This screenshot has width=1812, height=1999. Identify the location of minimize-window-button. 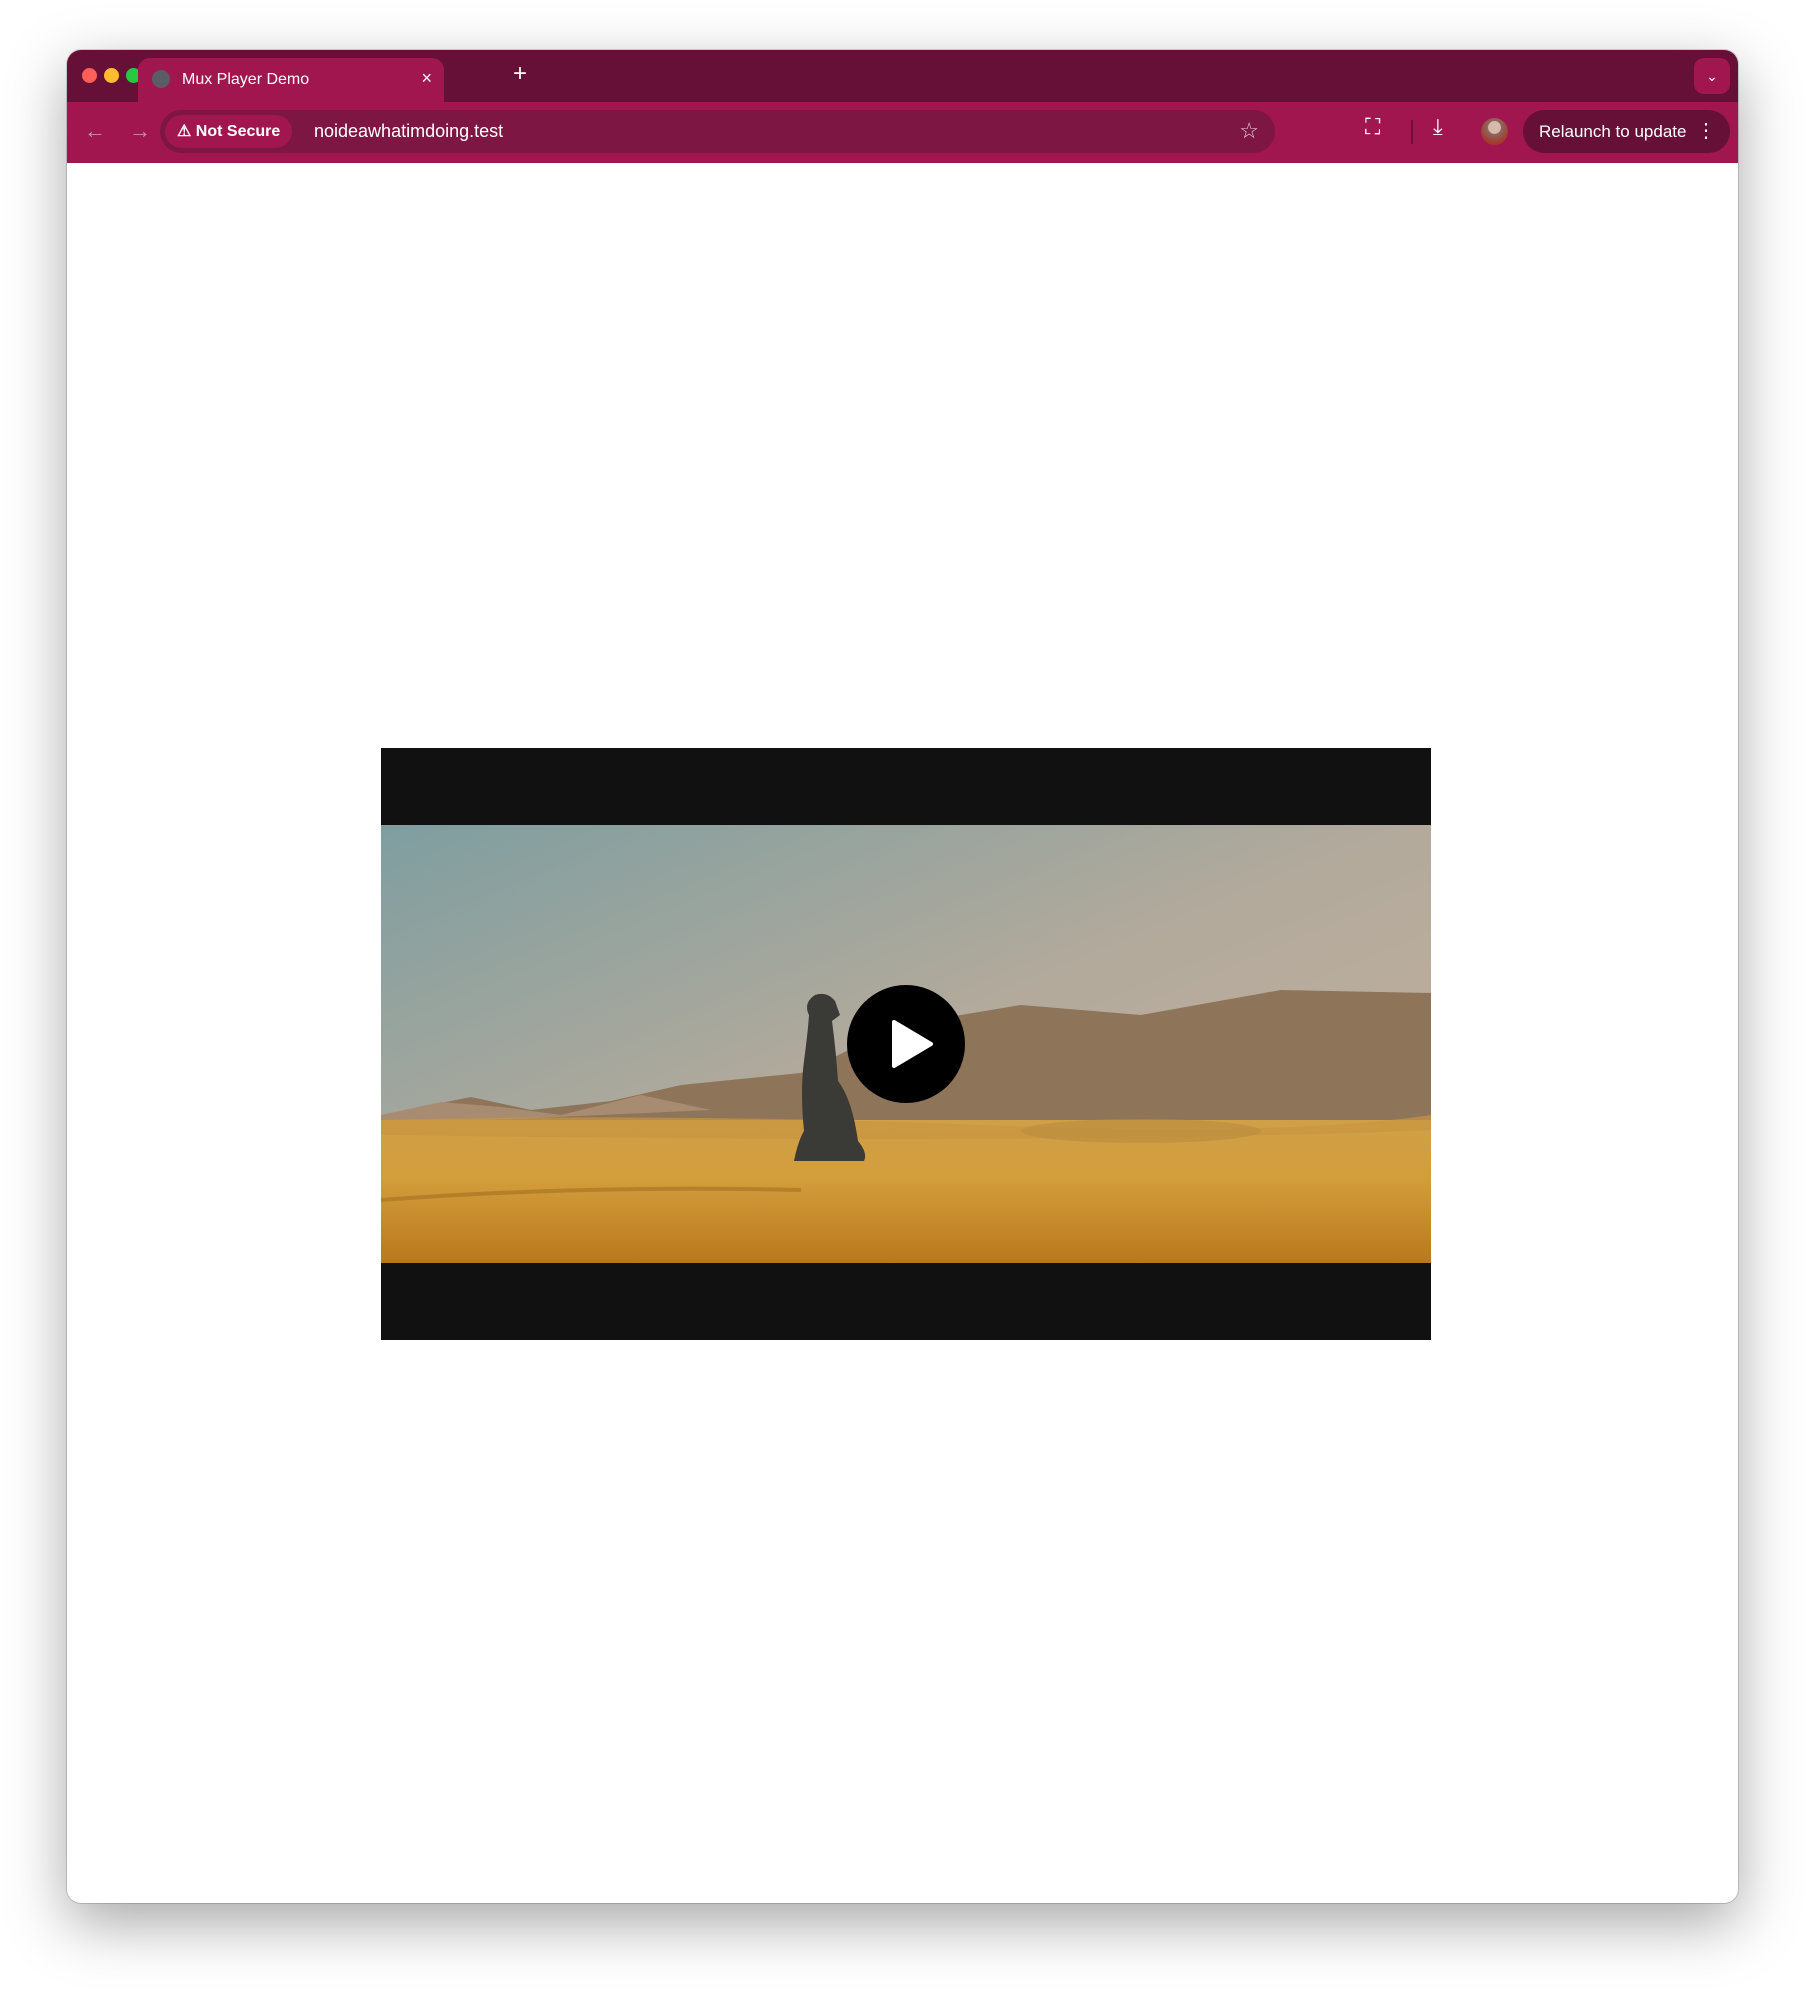
(111, 75).